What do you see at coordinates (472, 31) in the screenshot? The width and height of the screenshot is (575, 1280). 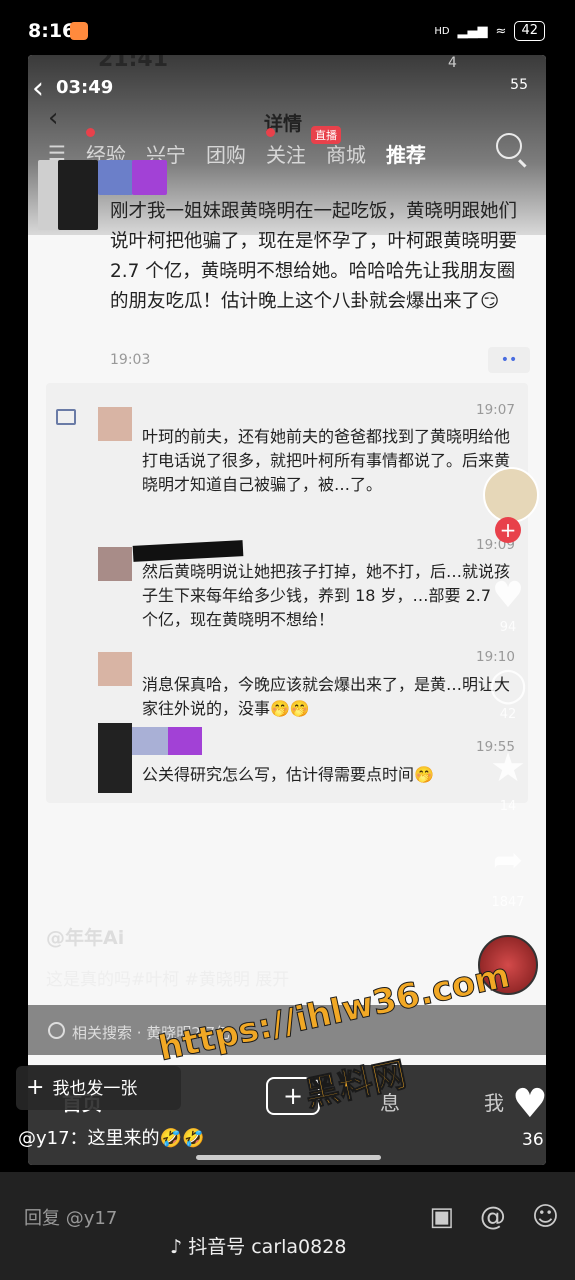 I see `signal-icon: ▂▄▆` at bounding box center [472, 31].